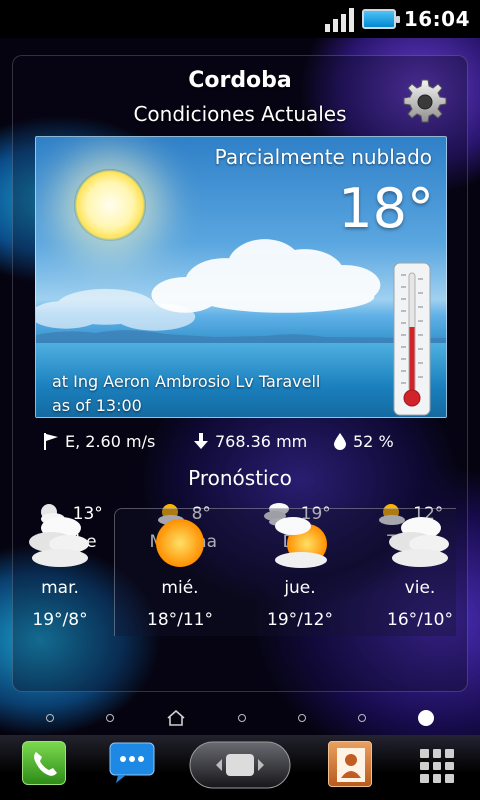 This screenshot has height=800, width=480. What do you see at coordinates (240, 114) in the screenshot?
I see `widget-subtitle: Condiciones Actuales` at bounding box center [240, 114].